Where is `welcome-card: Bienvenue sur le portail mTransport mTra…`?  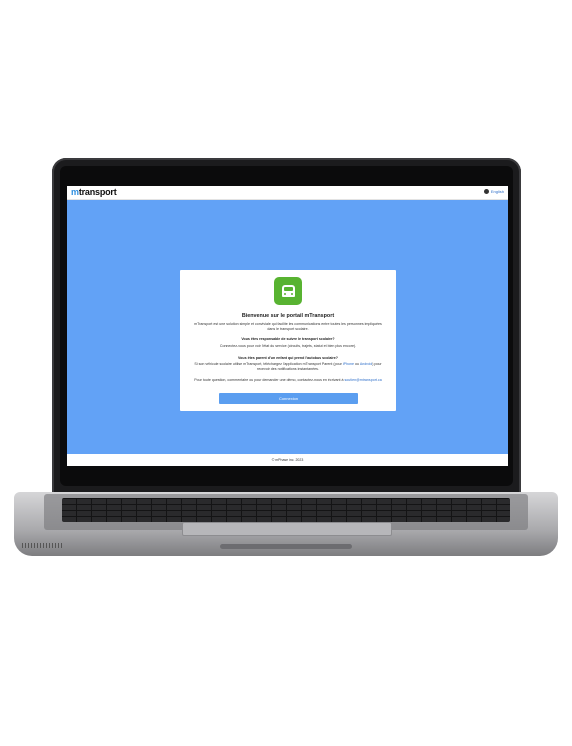
welcome-card: Bienvenue sur le portail mTransport mTra… is located at coordinates (288, 340).